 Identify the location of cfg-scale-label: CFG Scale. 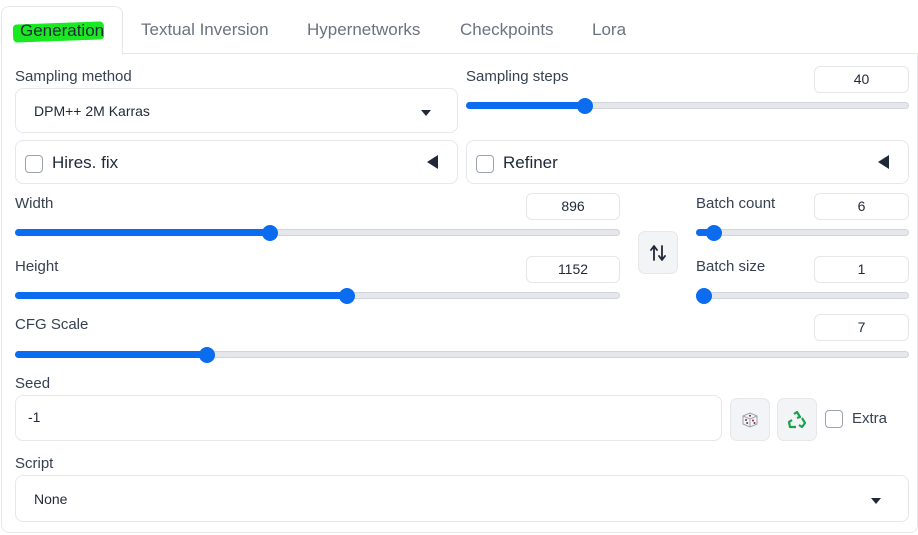
(52, 324).